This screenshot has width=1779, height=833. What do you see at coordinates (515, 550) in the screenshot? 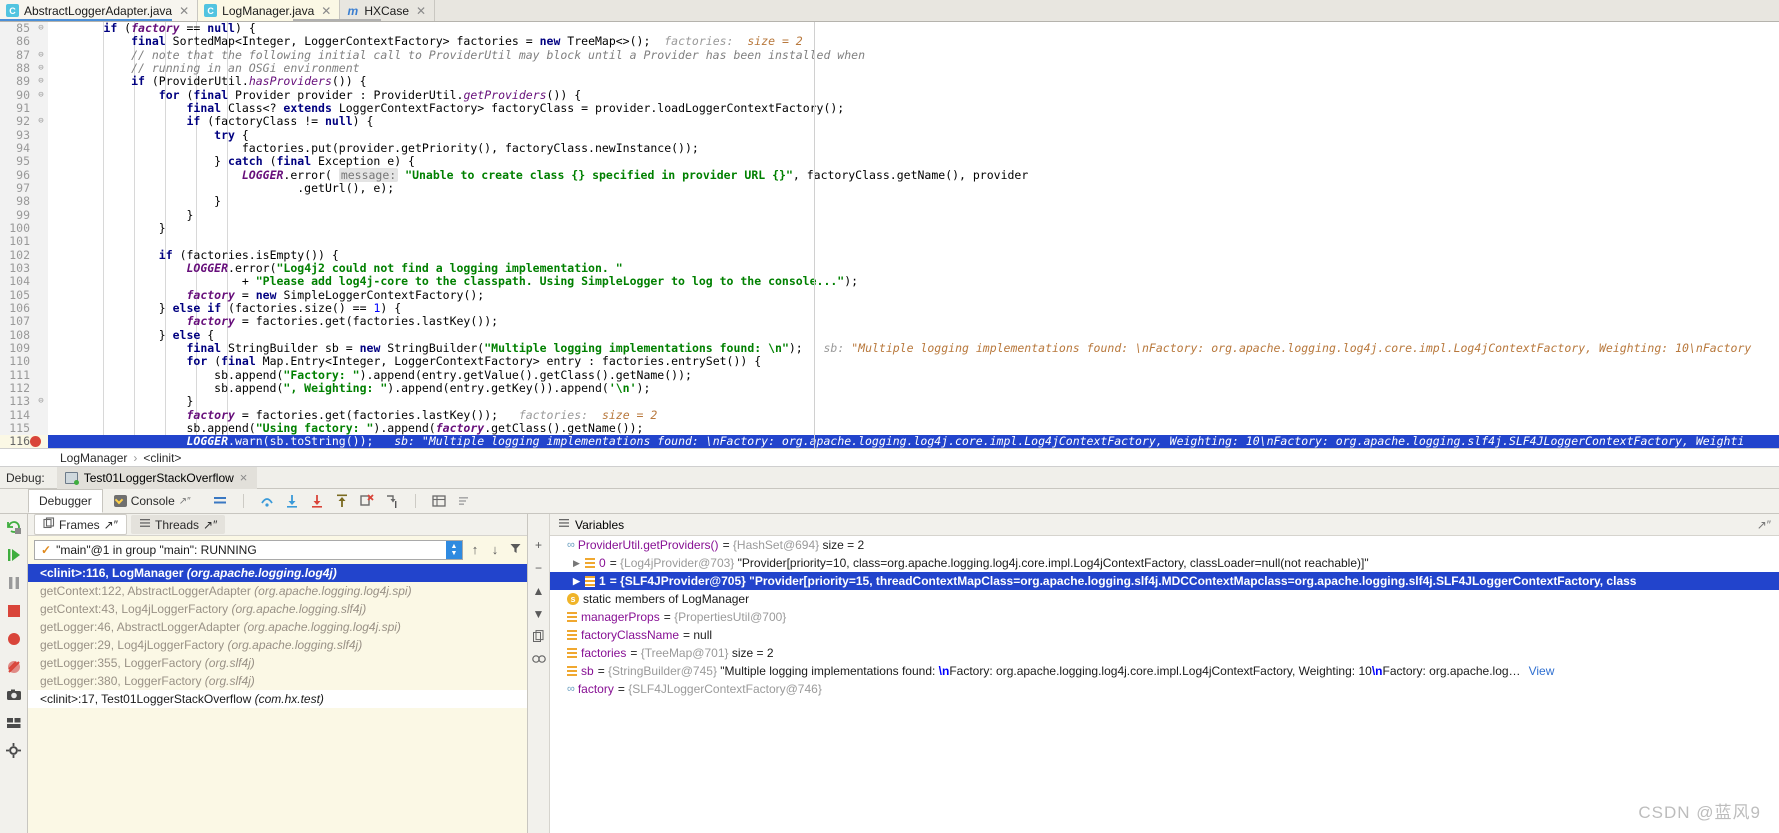
I see `filter-icon` at bounding box center [515, 550].